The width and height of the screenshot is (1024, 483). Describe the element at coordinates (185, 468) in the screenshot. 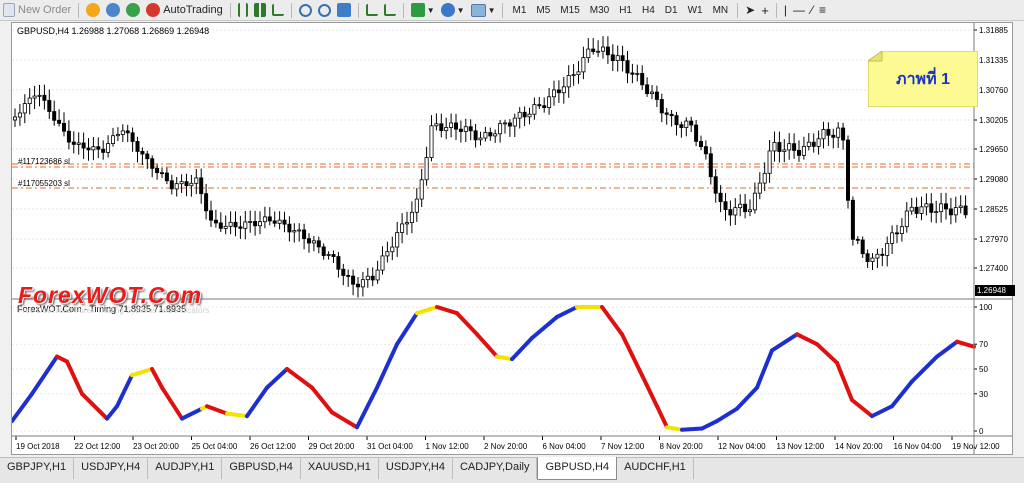

I see `tab-audjpy-h1: AUDJPY,H1` at that location.